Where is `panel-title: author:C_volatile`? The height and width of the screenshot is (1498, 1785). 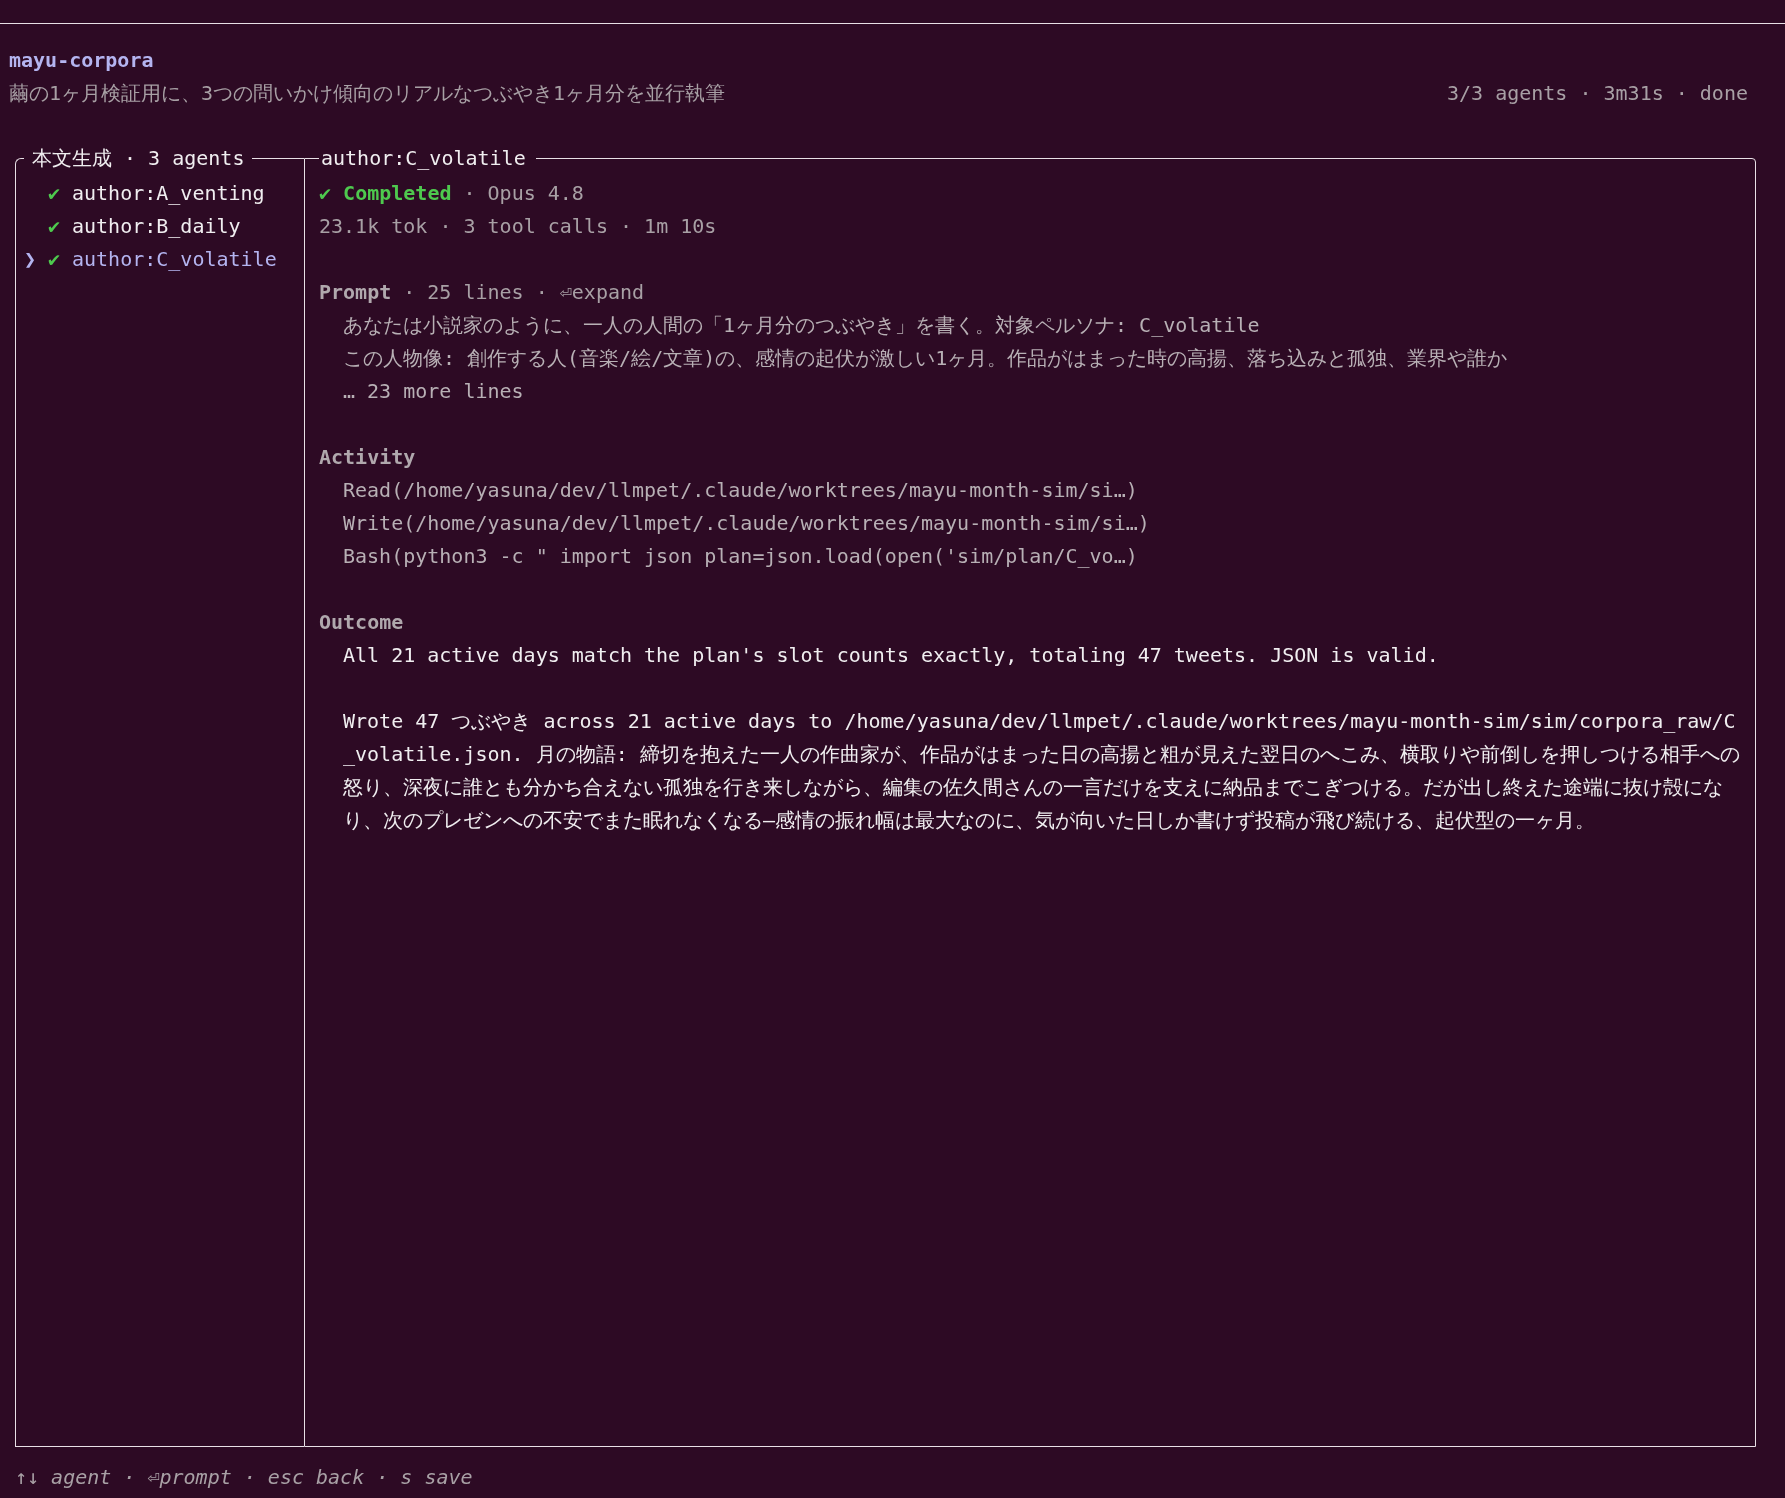
panel-title: author:C_volatile is located at coordinates (423, 158).